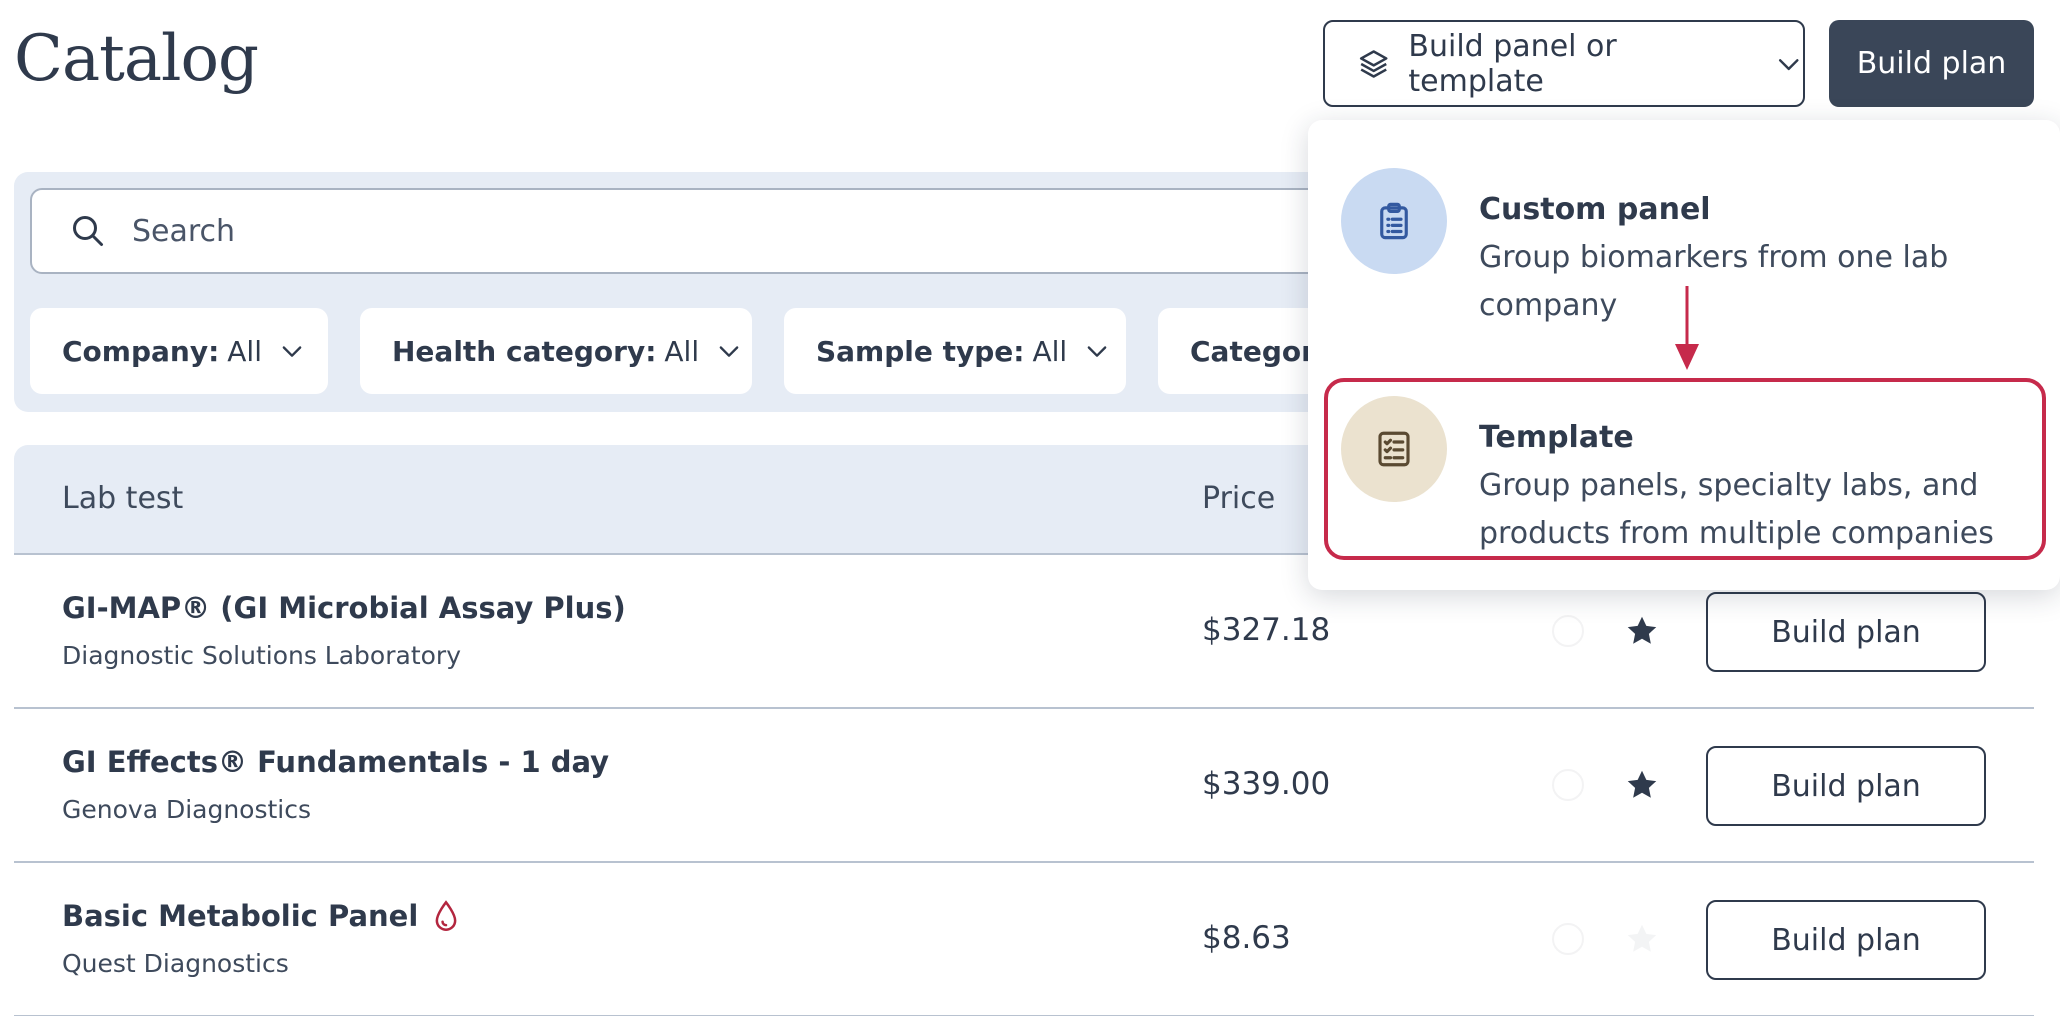 The image size is (2060, 1016). I want to click on filter-health-category: Health category: All, so click(556, 351).